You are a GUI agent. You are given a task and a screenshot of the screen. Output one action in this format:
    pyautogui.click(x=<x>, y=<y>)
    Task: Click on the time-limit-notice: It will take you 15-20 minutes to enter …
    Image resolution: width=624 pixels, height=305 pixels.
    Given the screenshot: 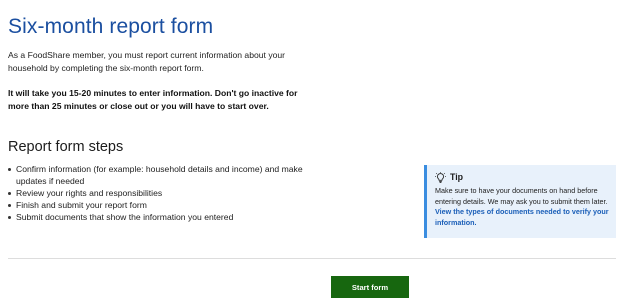 What is the action you would take?
    pyautogui.click(x=153, y=99)
    